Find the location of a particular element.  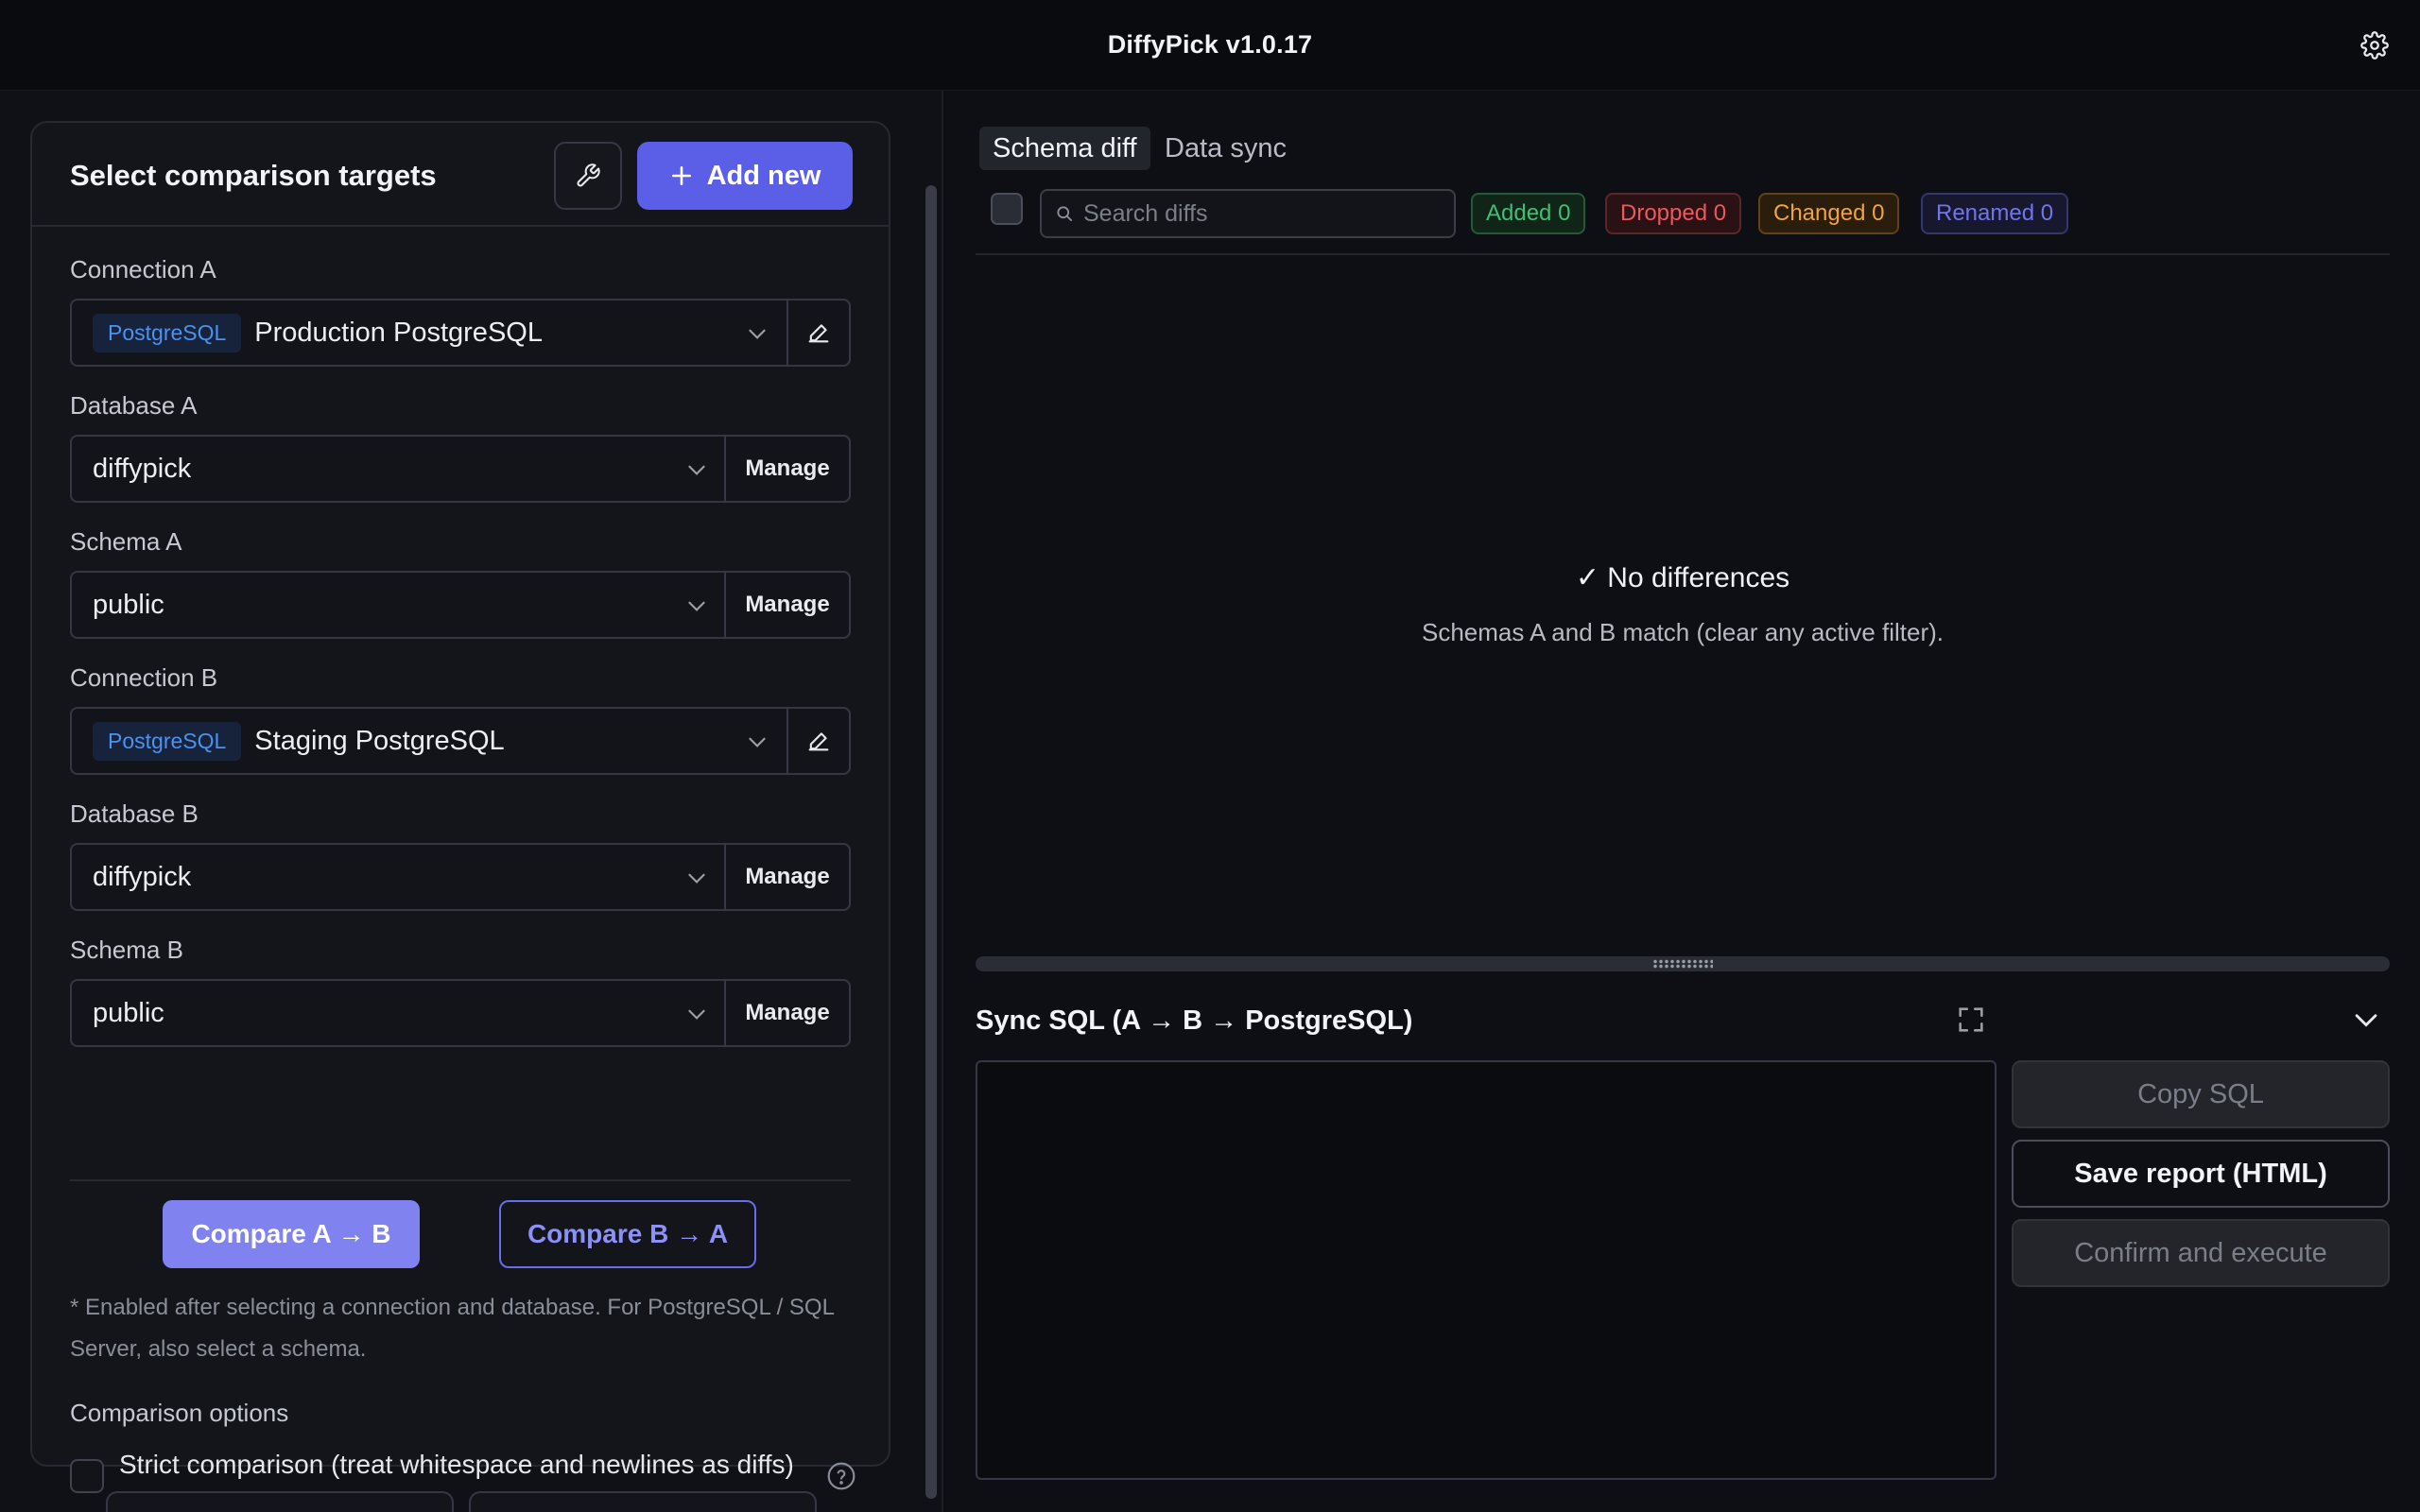

schema-a-label: Schema A is located at coordinates (126, 541).